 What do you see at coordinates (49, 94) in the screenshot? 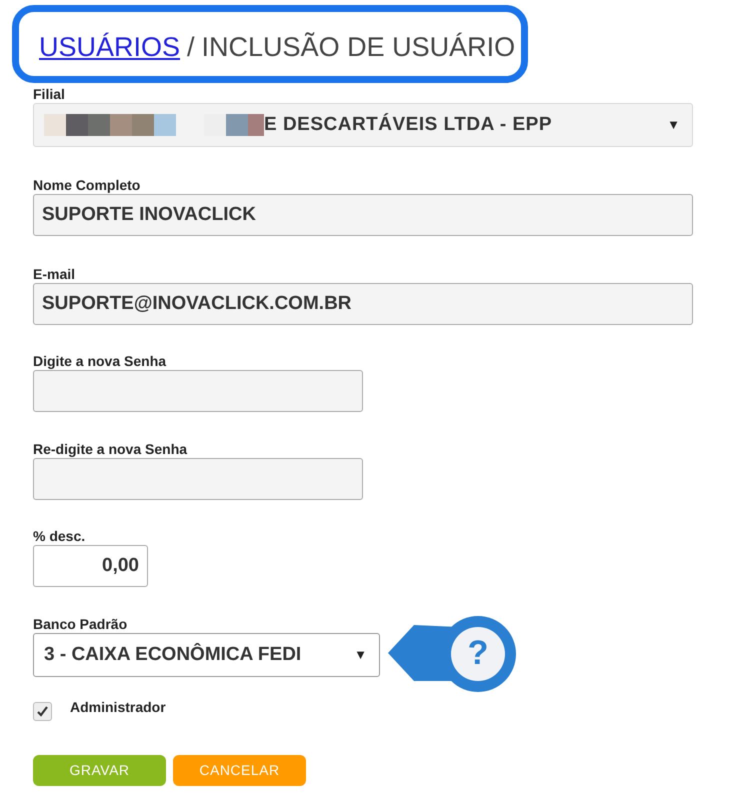
I see `field-label: Filial` at bounding box center [49, 94].